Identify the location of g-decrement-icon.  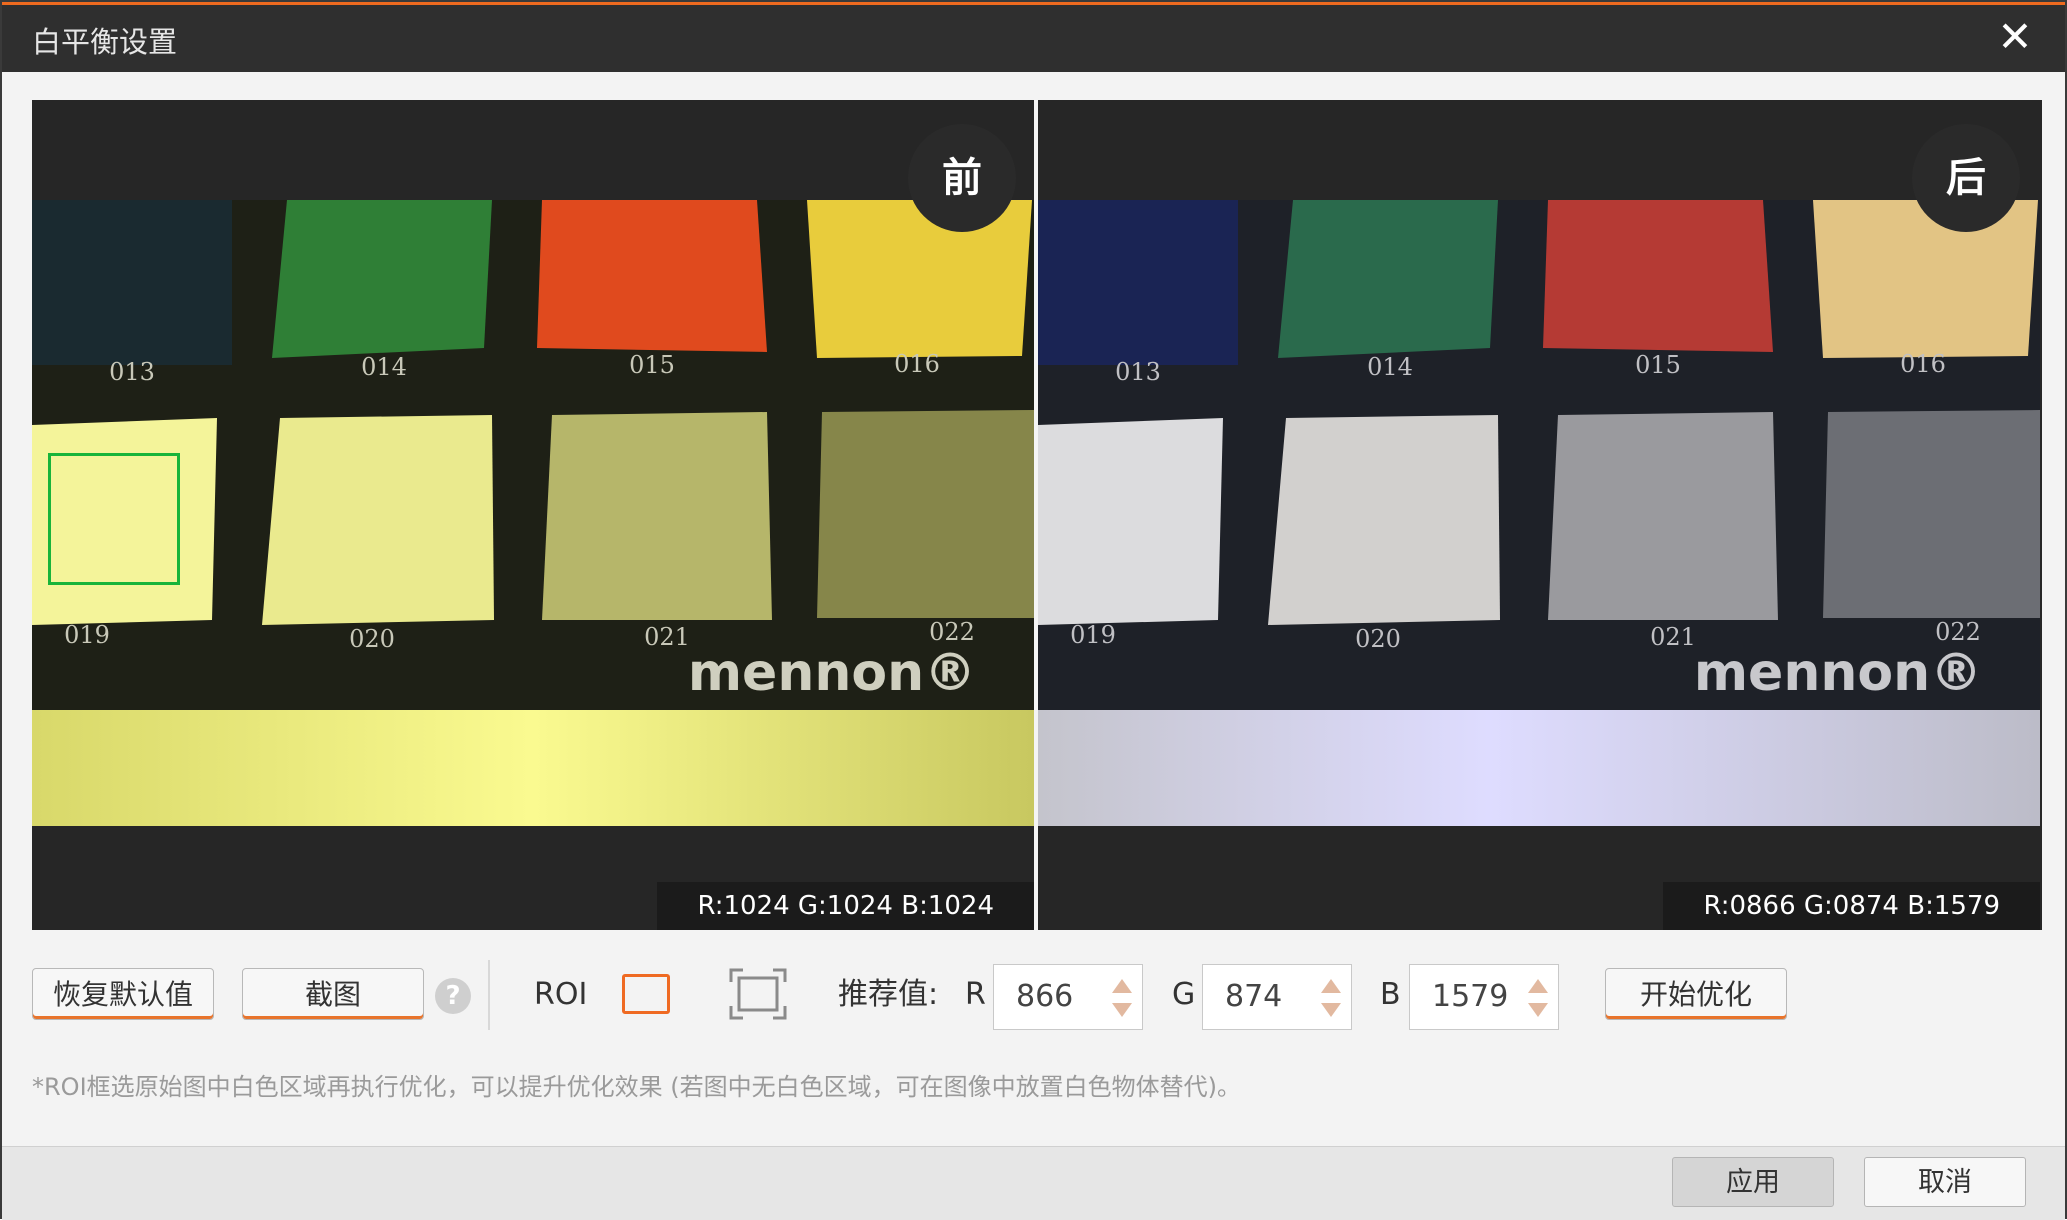
(1331, 1010).